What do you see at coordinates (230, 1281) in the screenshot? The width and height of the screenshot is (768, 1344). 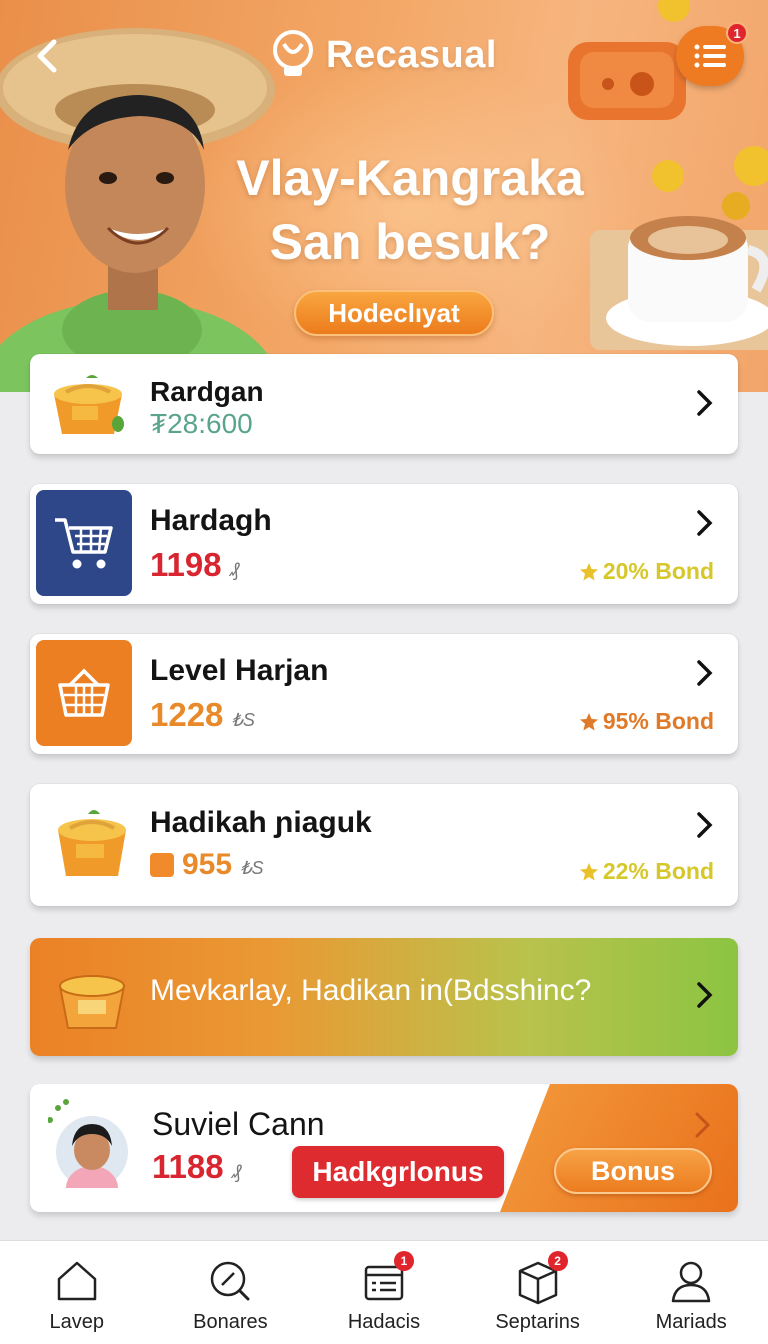 I see `search-icon` at bounding box center [230, 1281].